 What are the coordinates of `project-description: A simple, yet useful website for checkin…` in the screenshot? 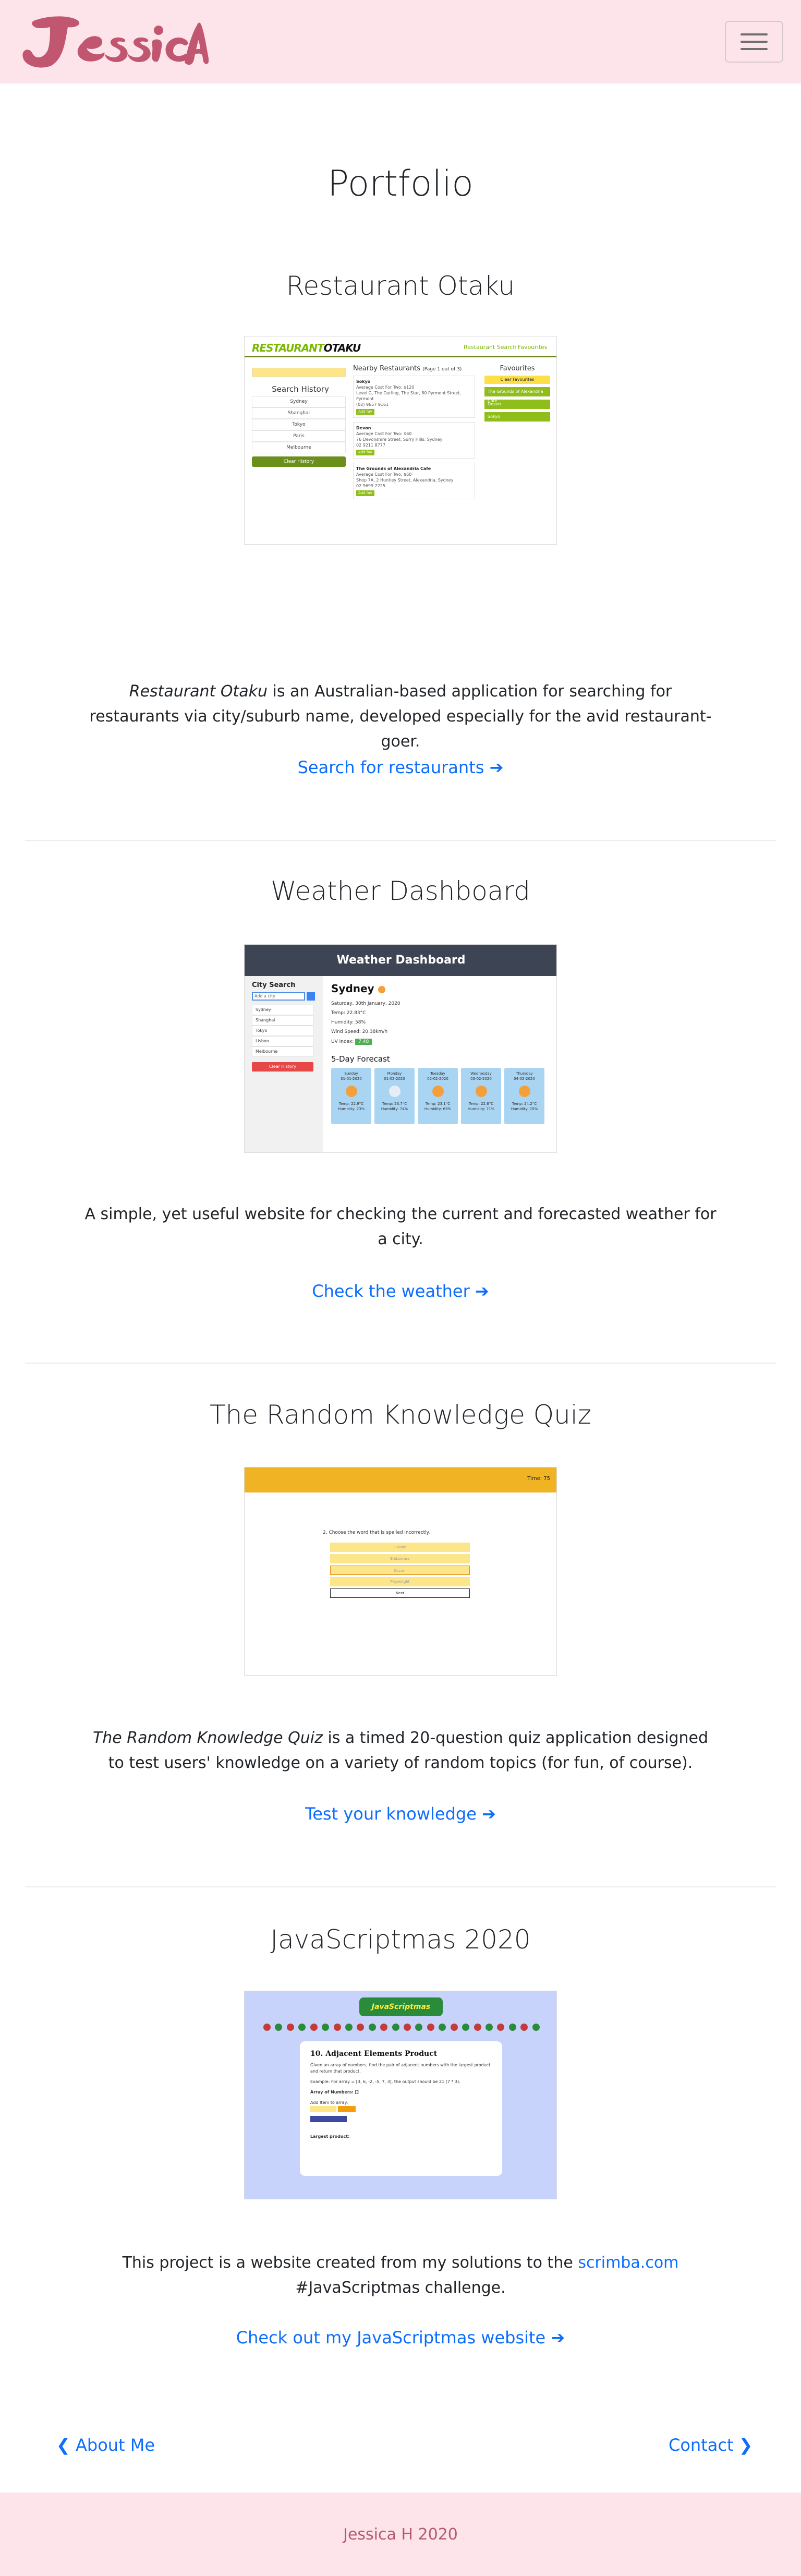 It's located at (400, 1226).